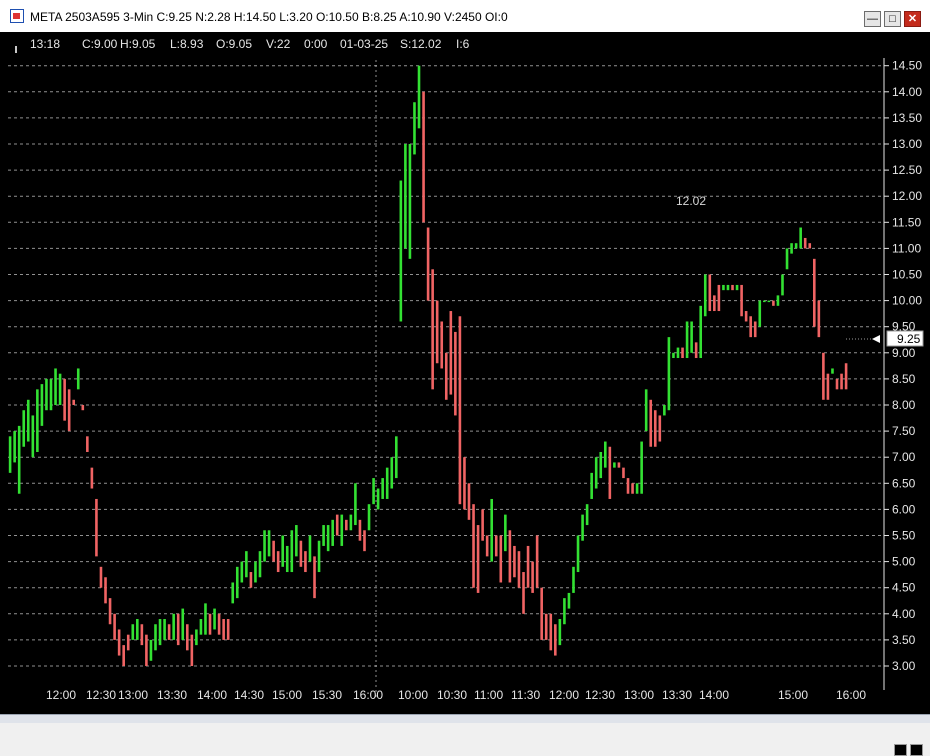 The image size is (930, 756). What do you see at coordinates (17, 16) in the screenshot?
I see `app-icon` at bounding box center [17, 16].